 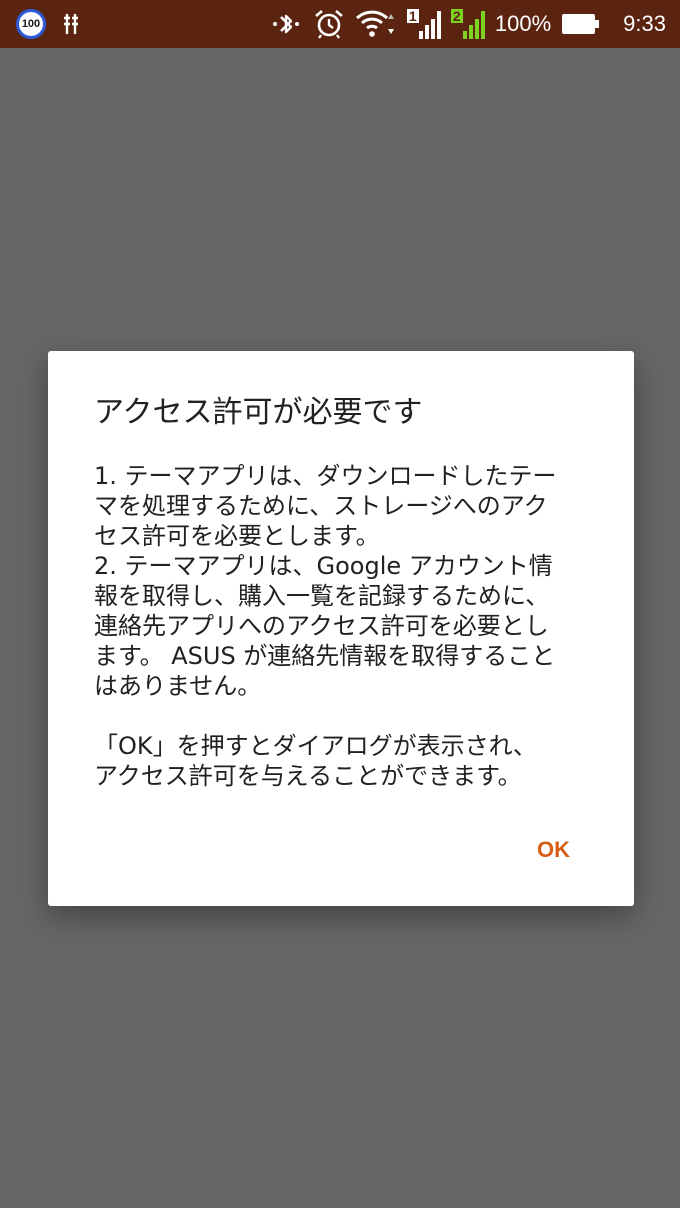 What do you see at coordinates (286, 24) in the screenshot?
I see `bluetooth-icon` at bounding box center [286, 24].